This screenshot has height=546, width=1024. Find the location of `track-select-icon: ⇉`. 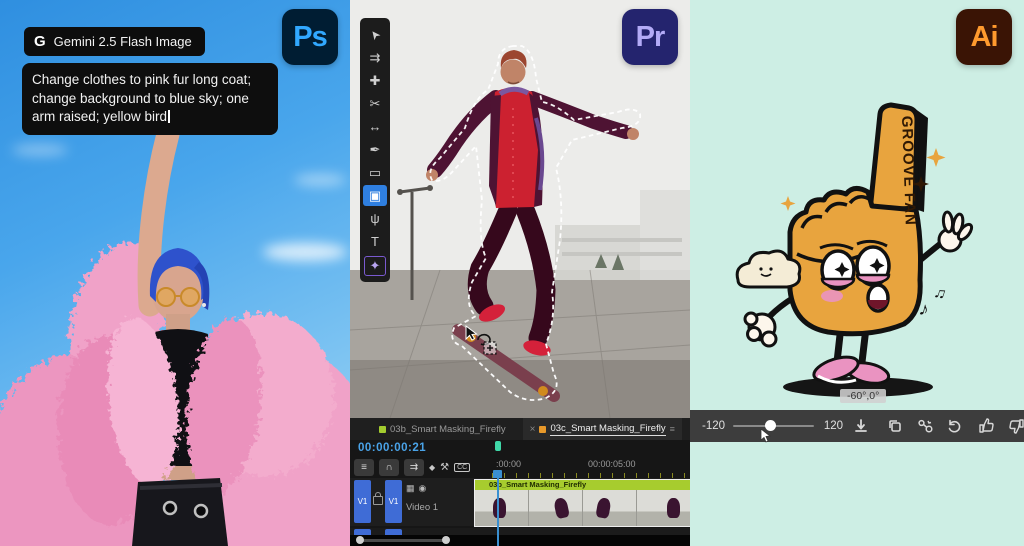

track-select-icon: ⇉ is located at coordinates (375, 57).